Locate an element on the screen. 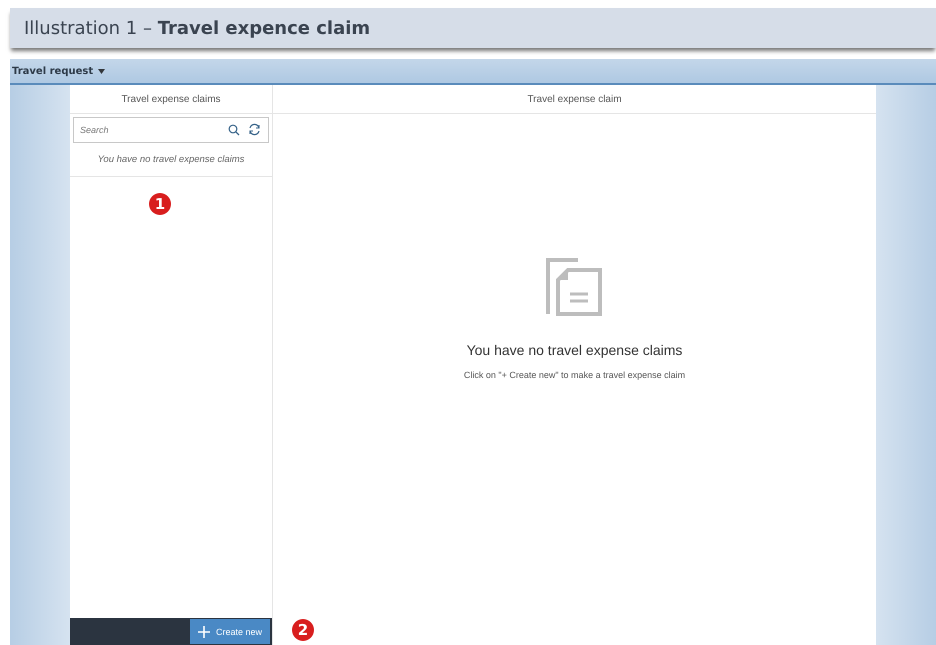  refresh-icon is located at coordinates (254, 129).